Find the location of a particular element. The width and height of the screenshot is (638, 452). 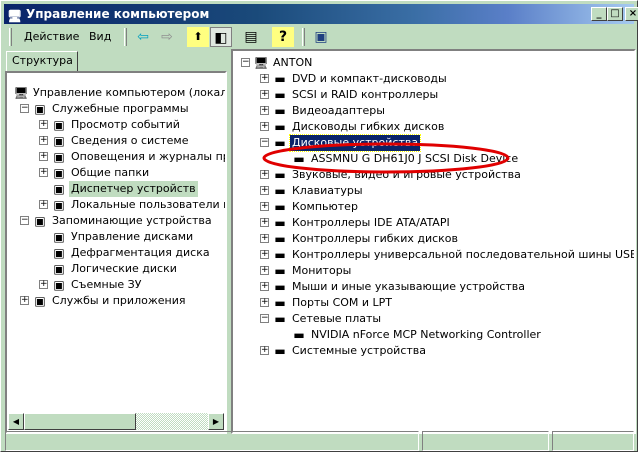

tree-item: ▣ Диспетчер устройств is located at coordinates (116, 189).